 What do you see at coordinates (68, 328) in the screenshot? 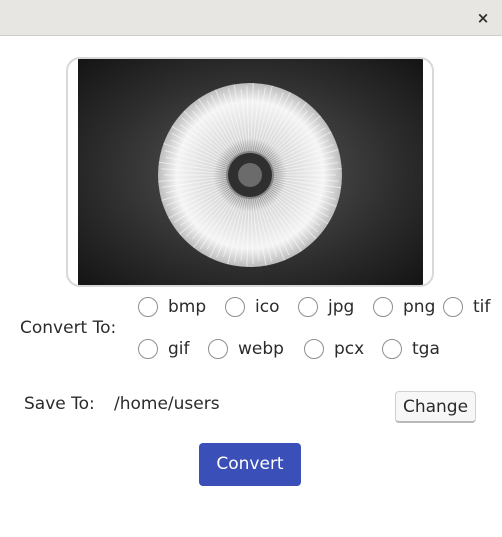
I see `convert-to-label: Convert To:` at bounding box center [68, 328].